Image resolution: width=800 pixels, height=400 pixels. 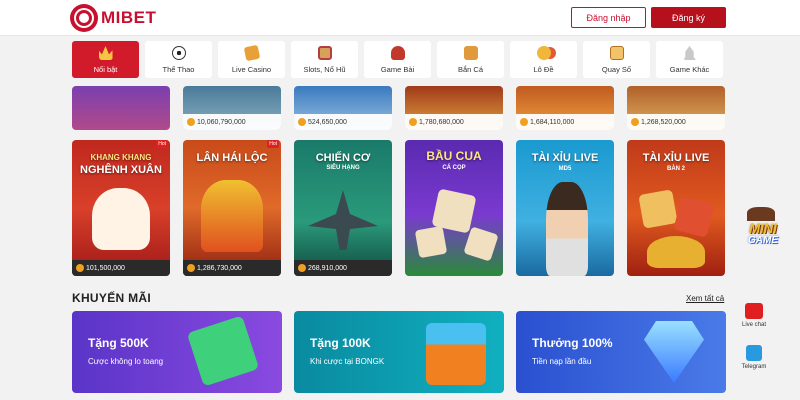 What do you see at coordinates (178, 53) in the screenshot?
I see `soccer-ball-icon` at bounding box center [178, 53].